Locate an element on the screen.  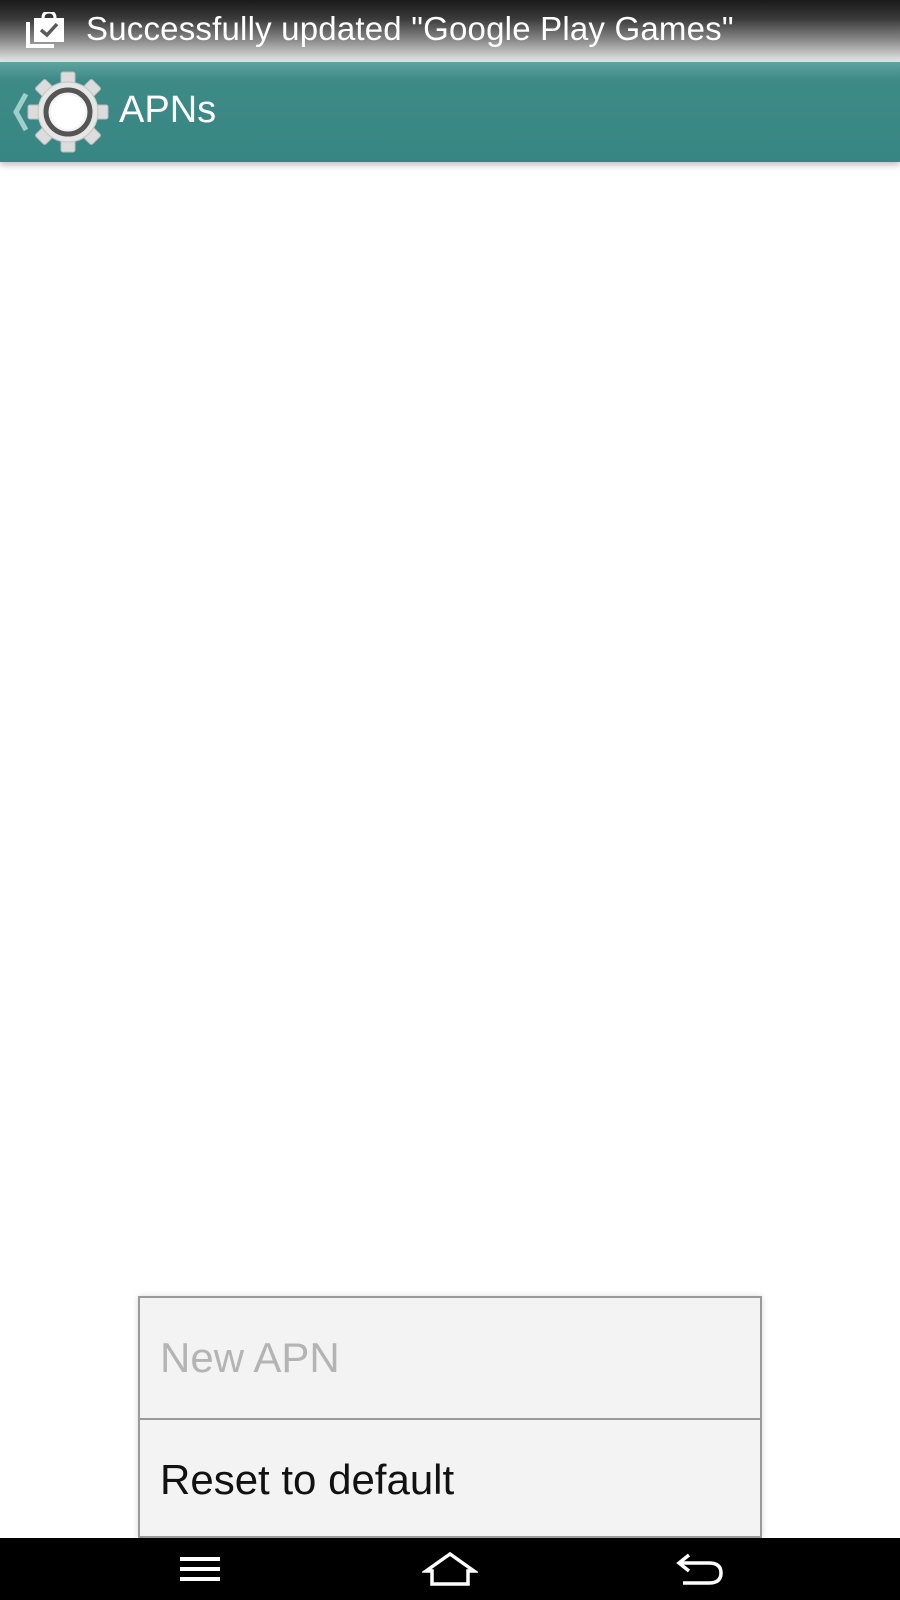
menu-item-new-apn: New APN is located at coordinates (450, 1358).